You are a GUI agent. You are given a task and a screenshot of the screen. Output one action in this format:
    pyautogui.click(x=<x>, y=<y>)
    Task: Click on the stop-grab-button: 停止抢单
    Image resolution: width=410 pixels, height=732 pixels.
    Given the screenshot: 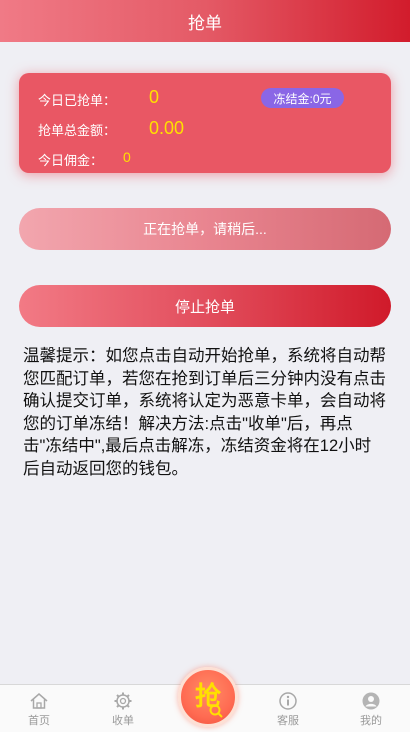 What is the action you would take?
    pyautogui.click(x=205, y=306)
    